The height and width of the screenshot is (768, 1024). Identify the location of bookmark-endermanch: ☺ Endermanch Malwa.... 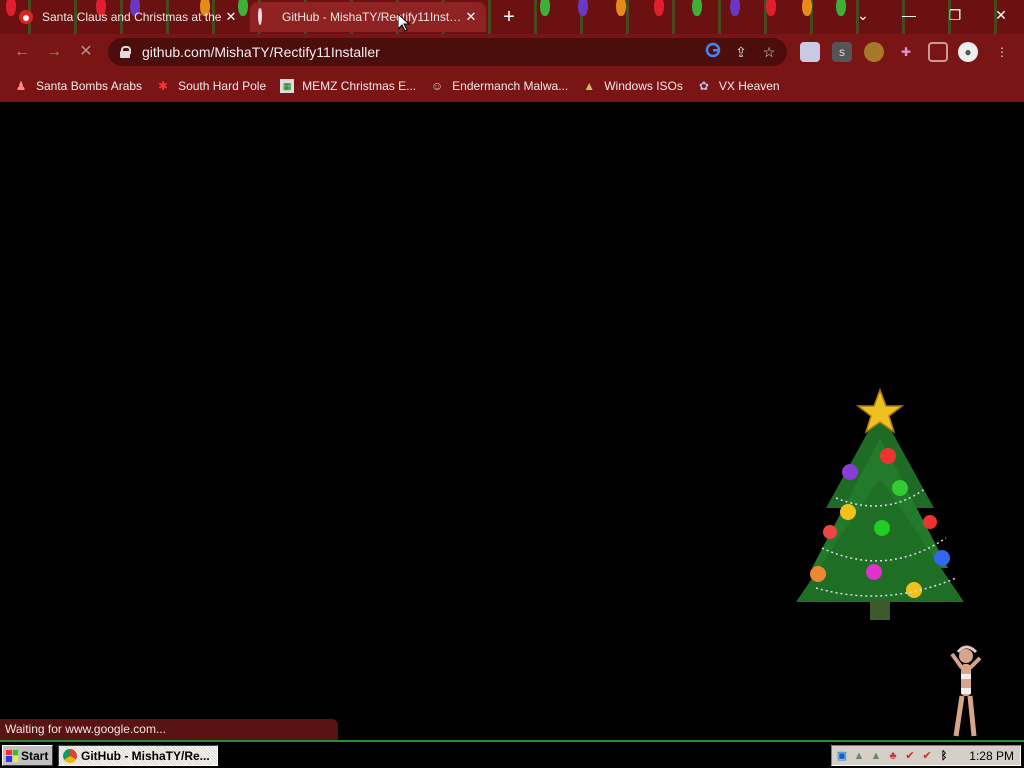
(499, 86).